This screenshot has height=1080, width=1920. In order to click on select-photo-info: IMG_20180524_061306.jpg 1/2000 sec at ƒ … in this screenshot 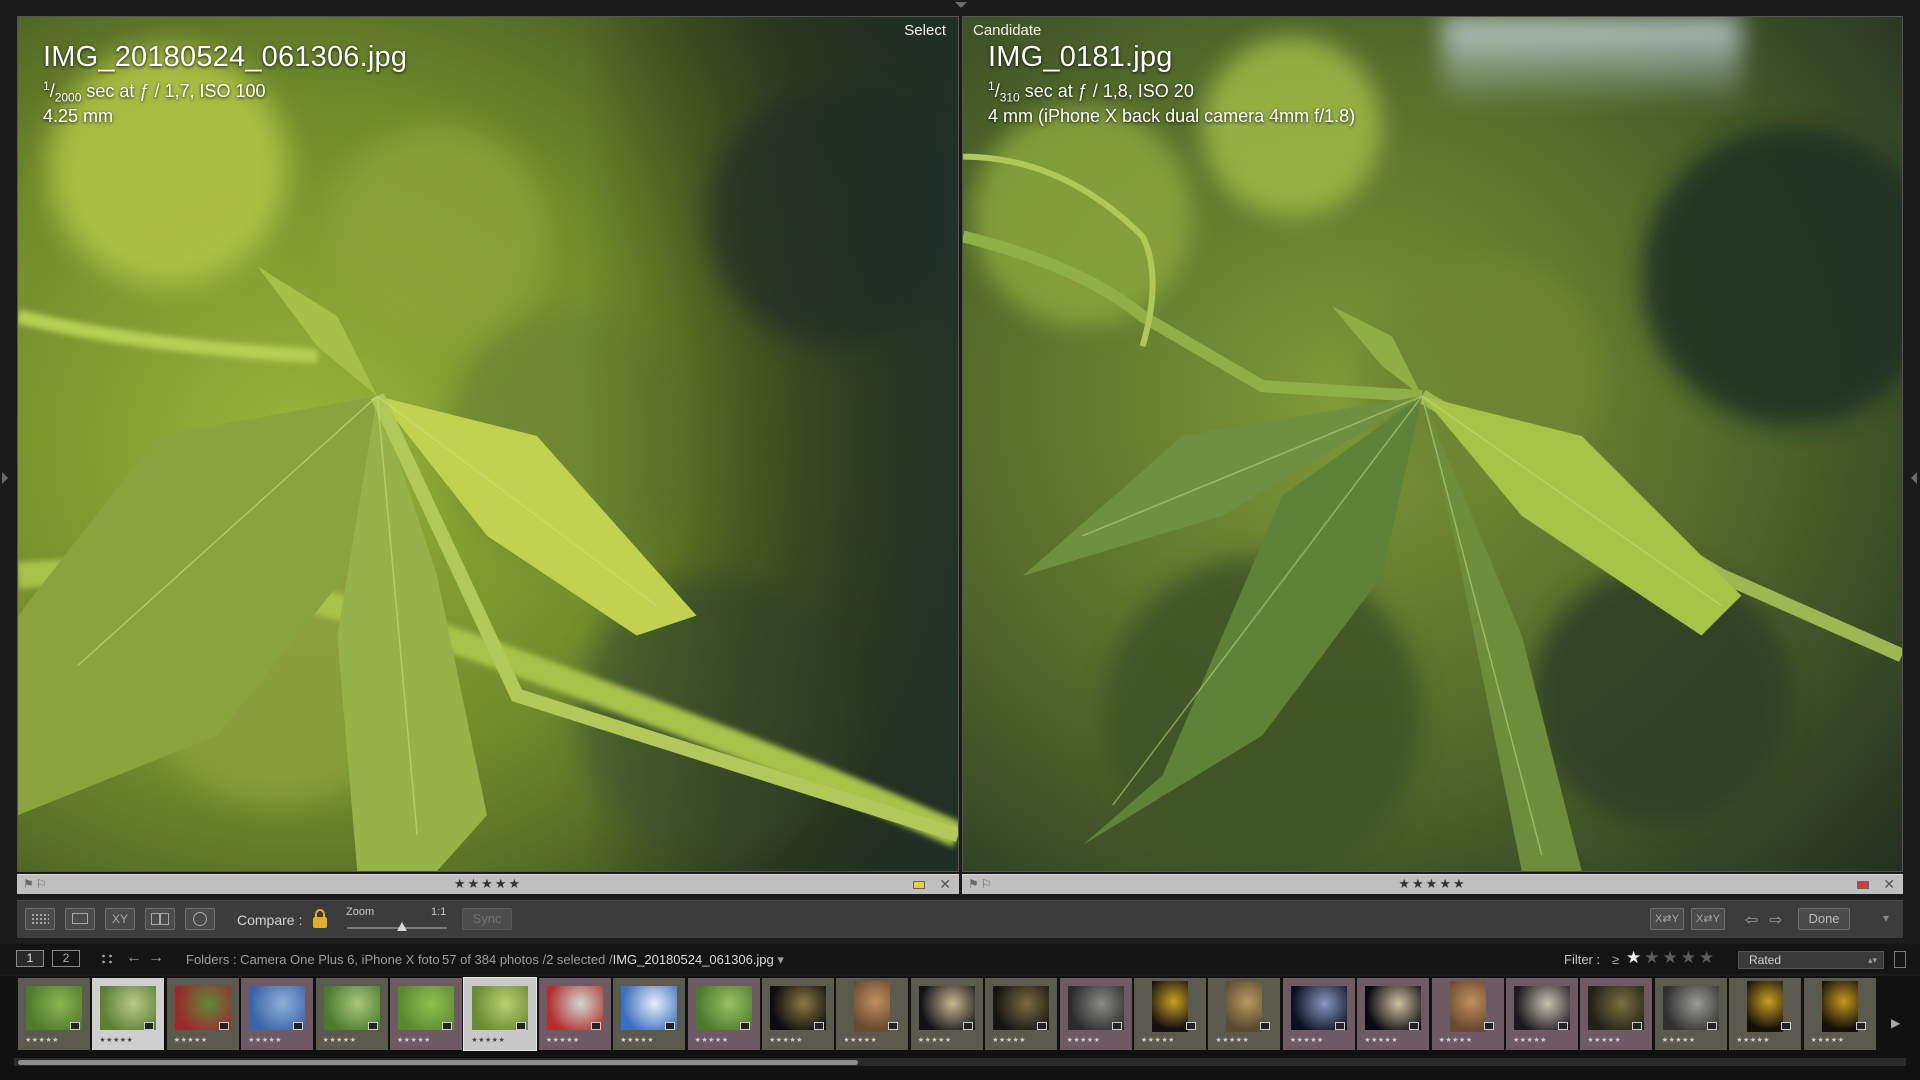, I will do `click(225, 84)`.